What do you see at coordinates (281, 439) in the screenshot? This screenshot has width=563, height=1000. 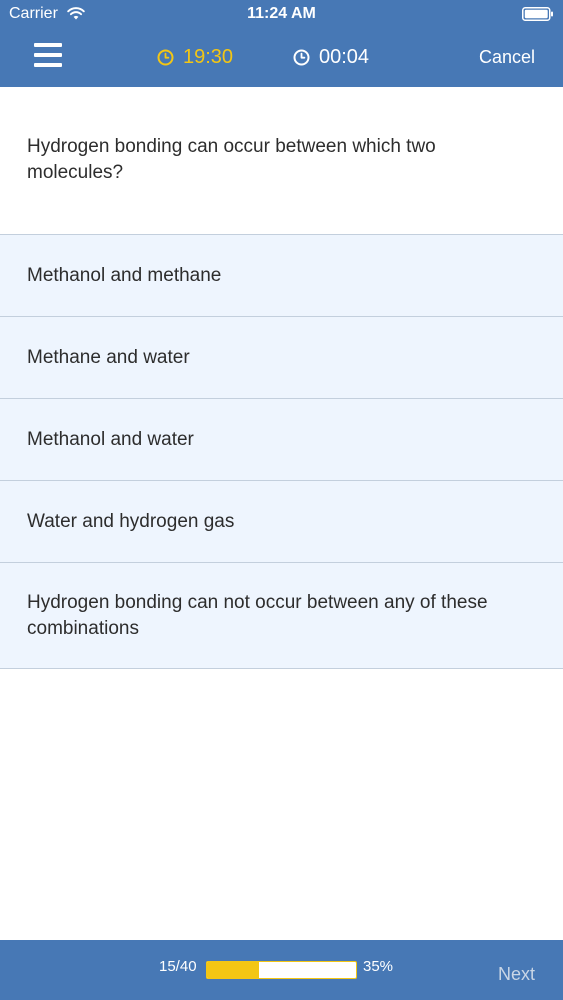 I see `answer-option: Methanol and water` at bounding box center [281, 439].